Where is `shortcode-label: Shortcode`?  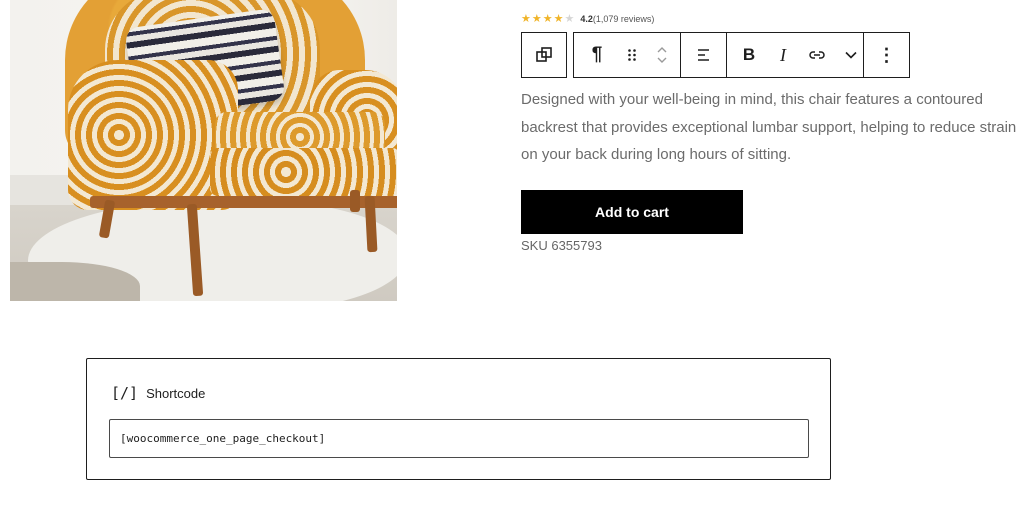 shortcode-label: Shortcode is located at coordinates (176, 393).